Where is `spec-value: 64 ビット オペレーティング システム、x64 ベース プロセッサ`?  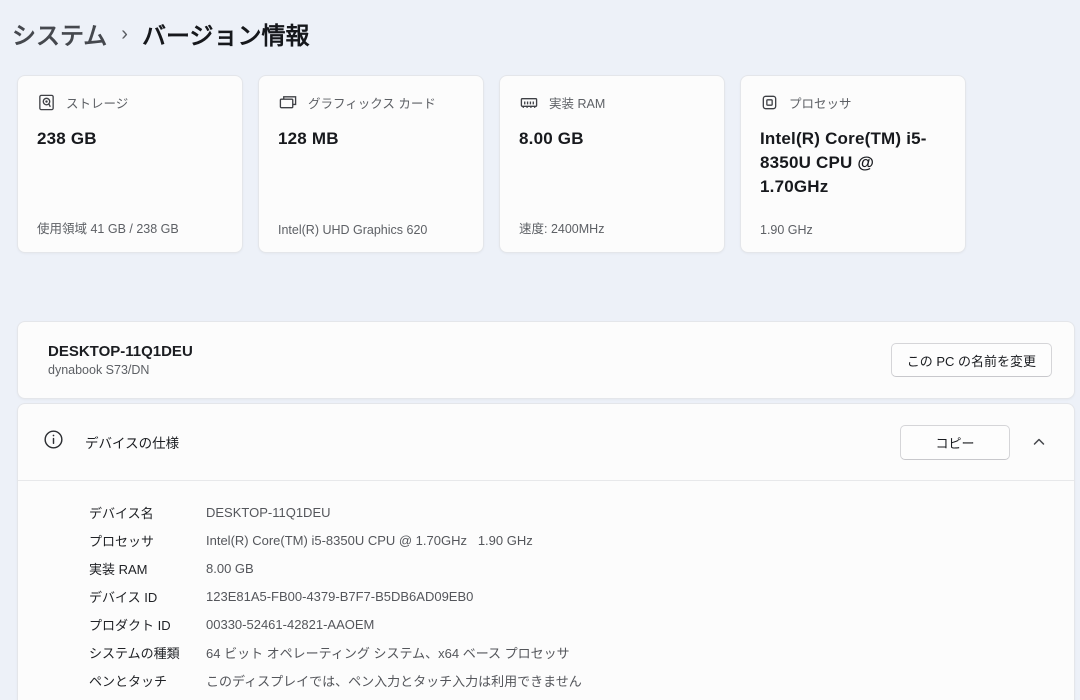
spec-value: 64 ビット オペレーティング システム、x64 ベース プロセッサ is located at coordinates (388, 653).